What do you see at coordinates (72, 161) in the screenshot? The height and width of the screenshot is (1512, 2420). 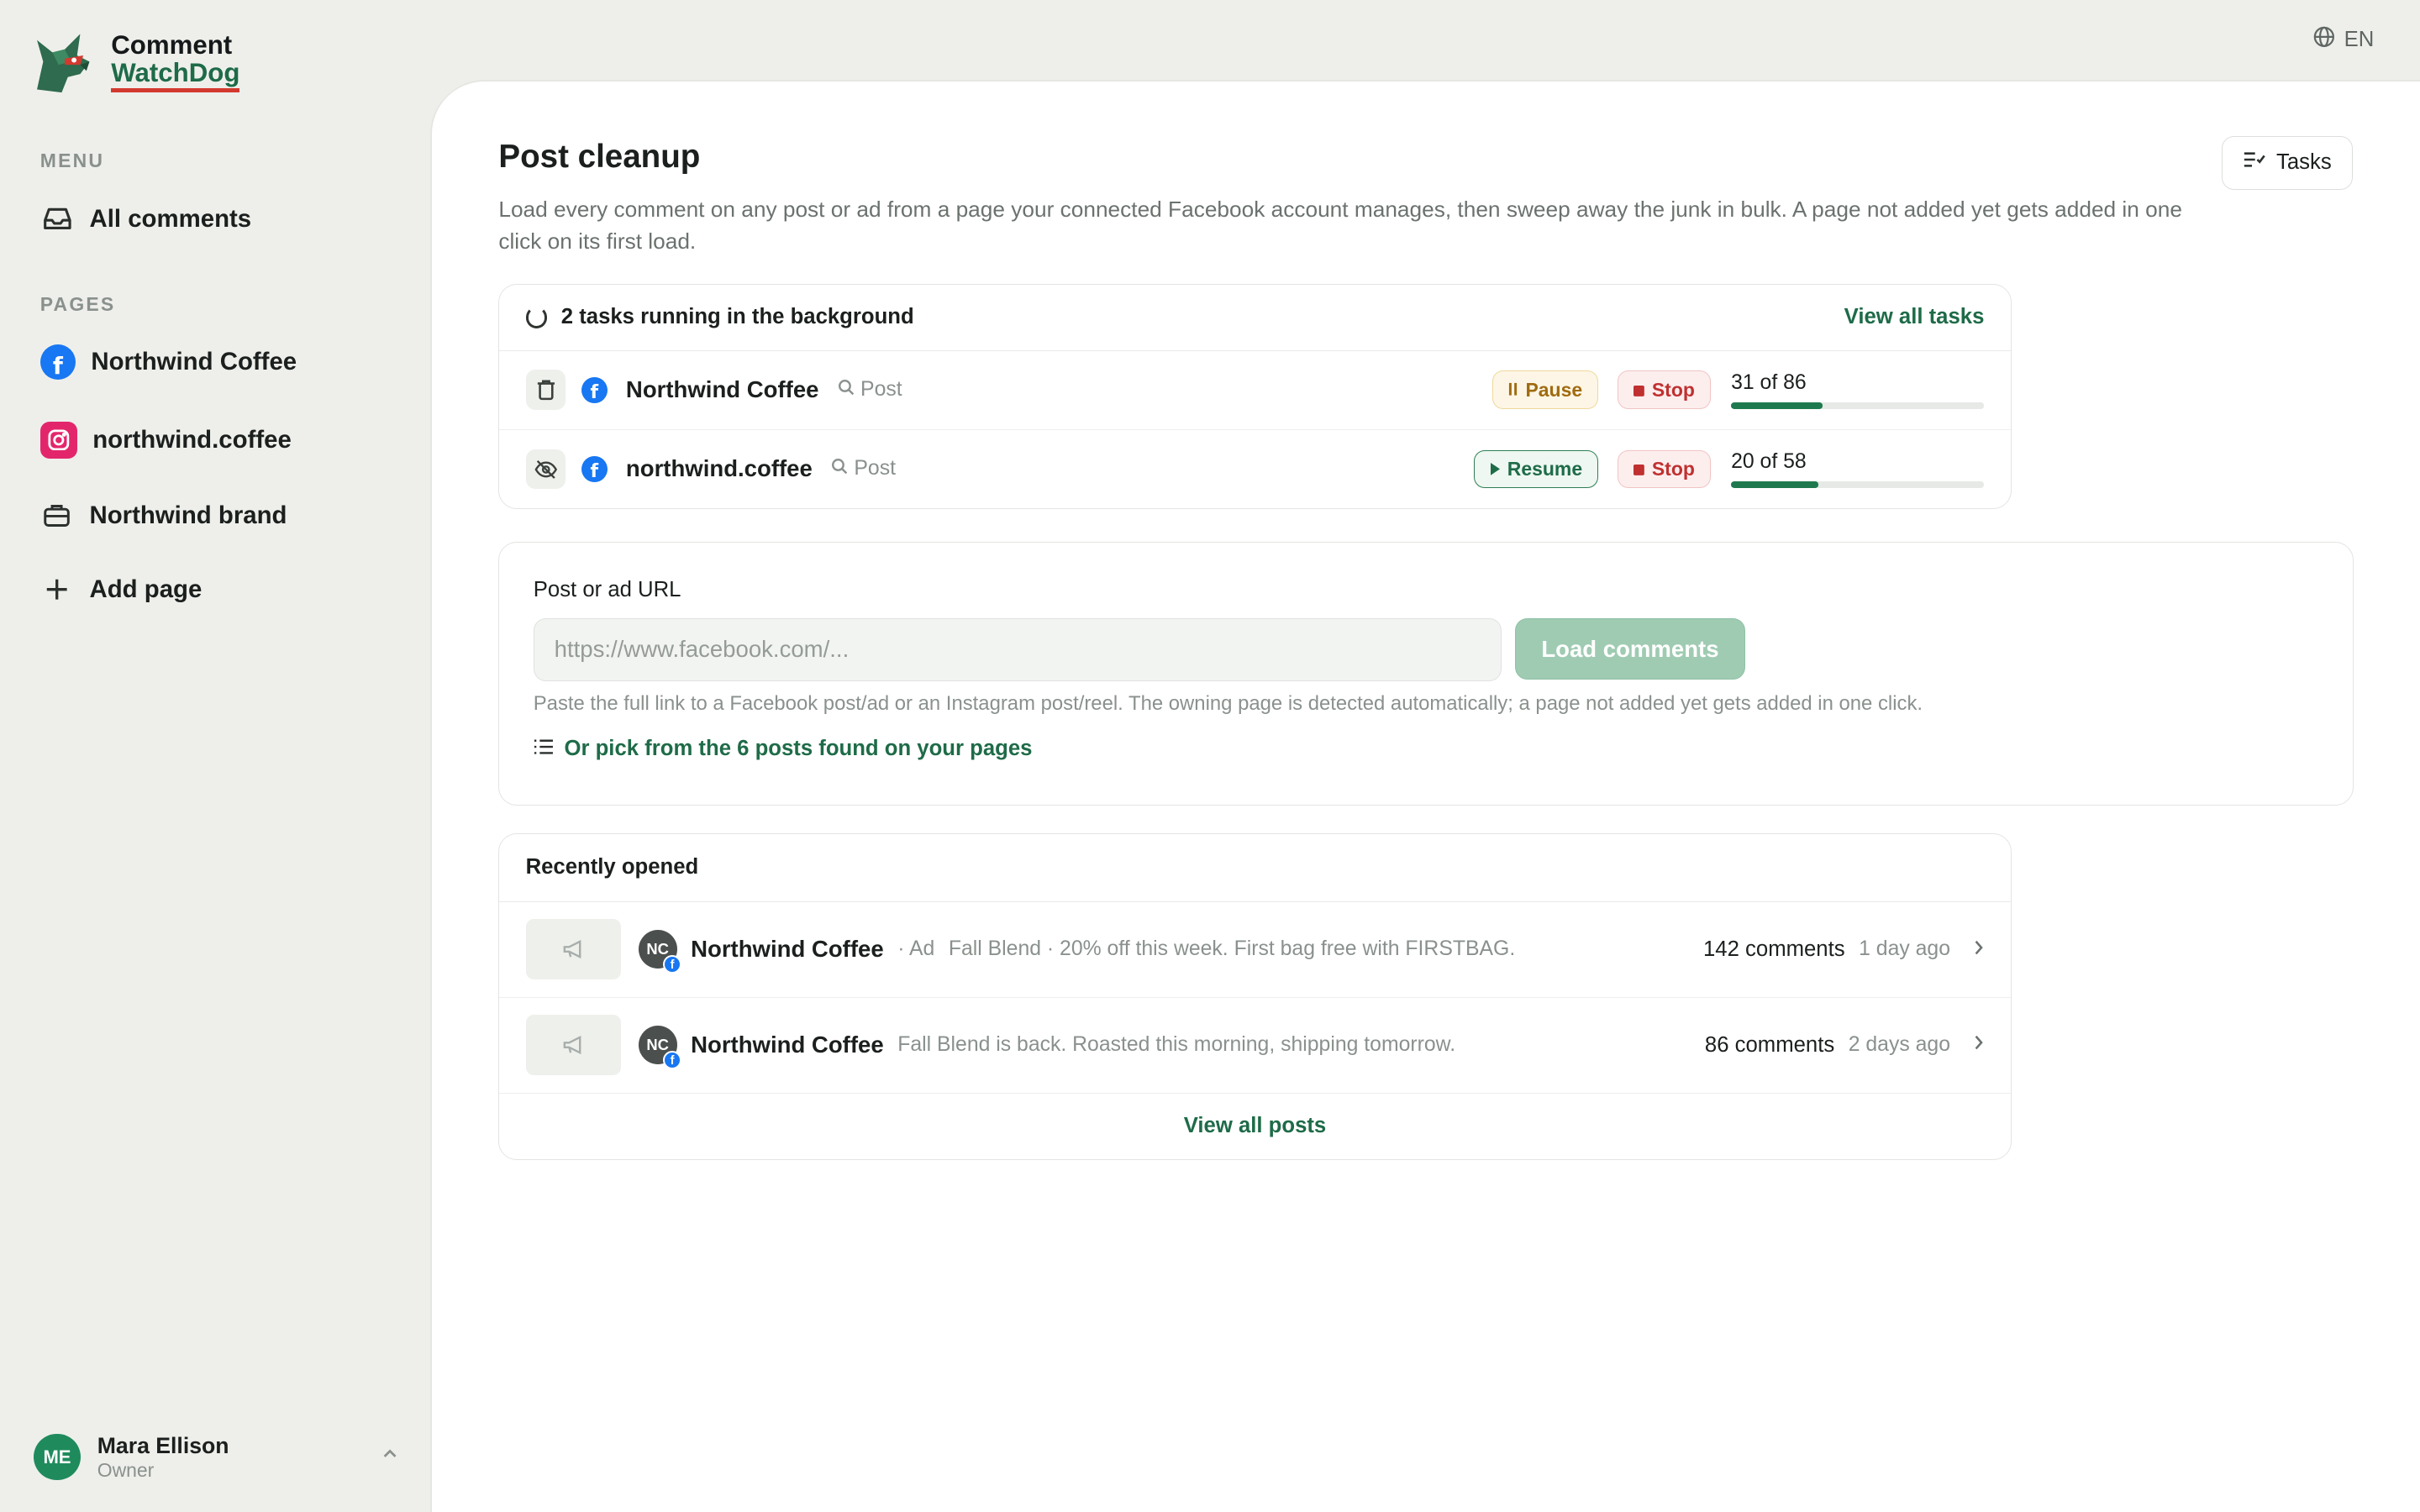 I see `menu-section-label: MENU` at bounding box center [72, 161].